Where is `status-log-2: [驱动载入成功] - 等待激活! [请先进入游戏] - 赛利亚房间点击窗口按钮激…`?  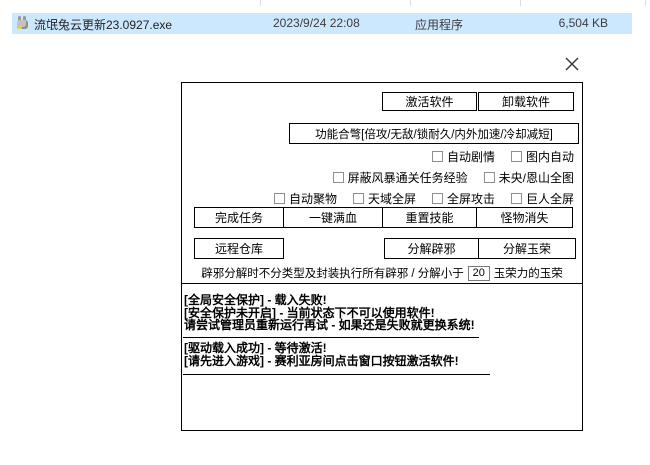 status-log-2: [驱动载入成功] - 等待激活! [请先进入游戏] - 赛利亚房间点击窗口按钮激… is located at coordinates (321, 354).